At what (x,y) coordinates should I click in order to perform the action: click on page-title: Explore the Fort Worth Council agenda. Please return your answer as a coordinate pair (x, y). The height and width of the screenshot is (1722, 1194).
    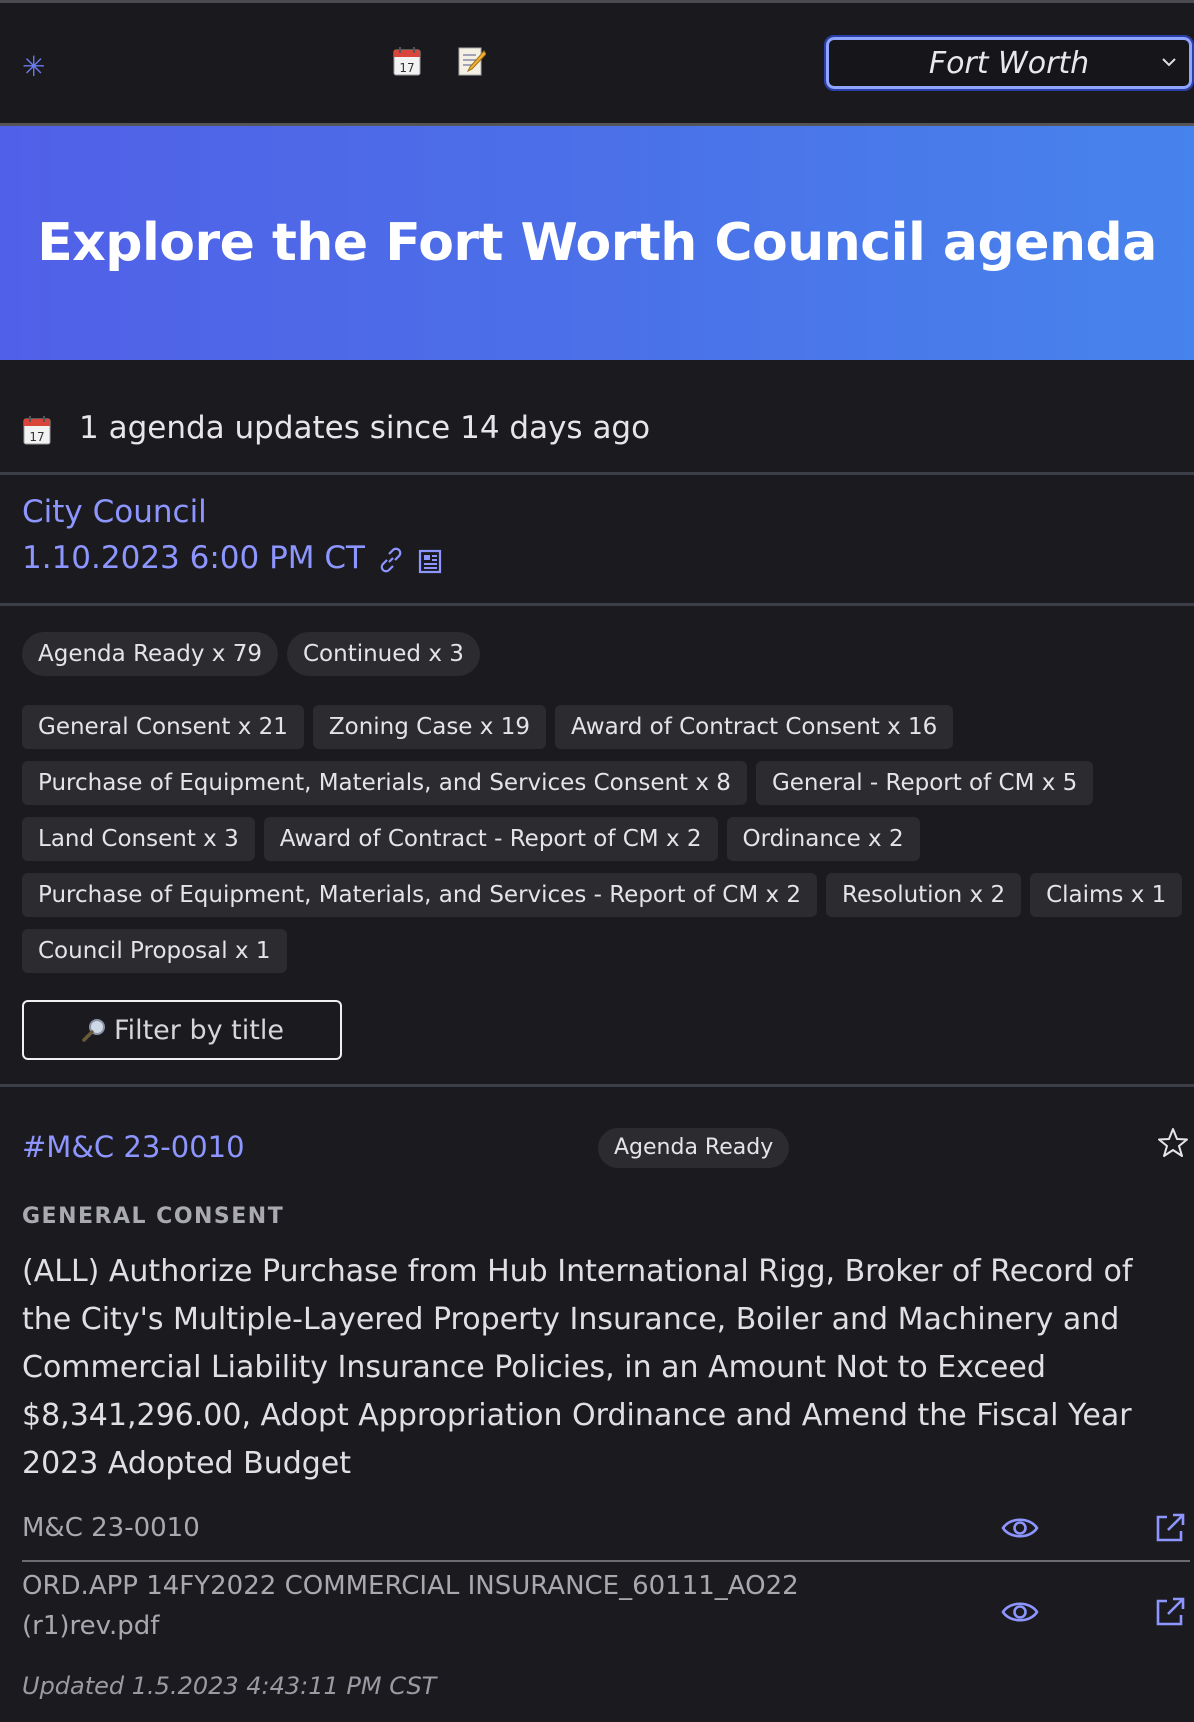
    Looking at the image, I should click on (597, 243).